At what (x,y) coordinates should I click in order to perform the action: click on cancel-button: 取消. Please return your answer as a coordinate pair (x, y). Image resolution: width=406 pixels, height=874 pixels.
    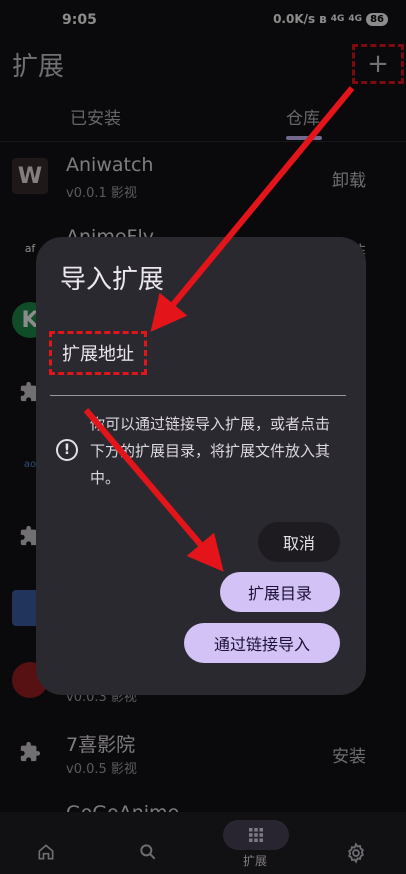
    Looking at the image, I should click on (299, 542).